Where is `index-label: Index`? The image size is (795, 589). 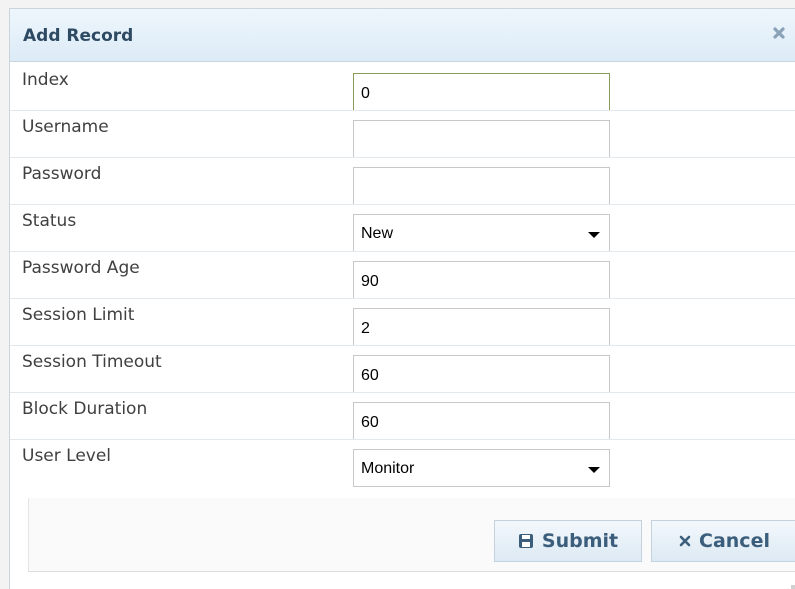 index-label: Index is located at coordinates (45, 80).